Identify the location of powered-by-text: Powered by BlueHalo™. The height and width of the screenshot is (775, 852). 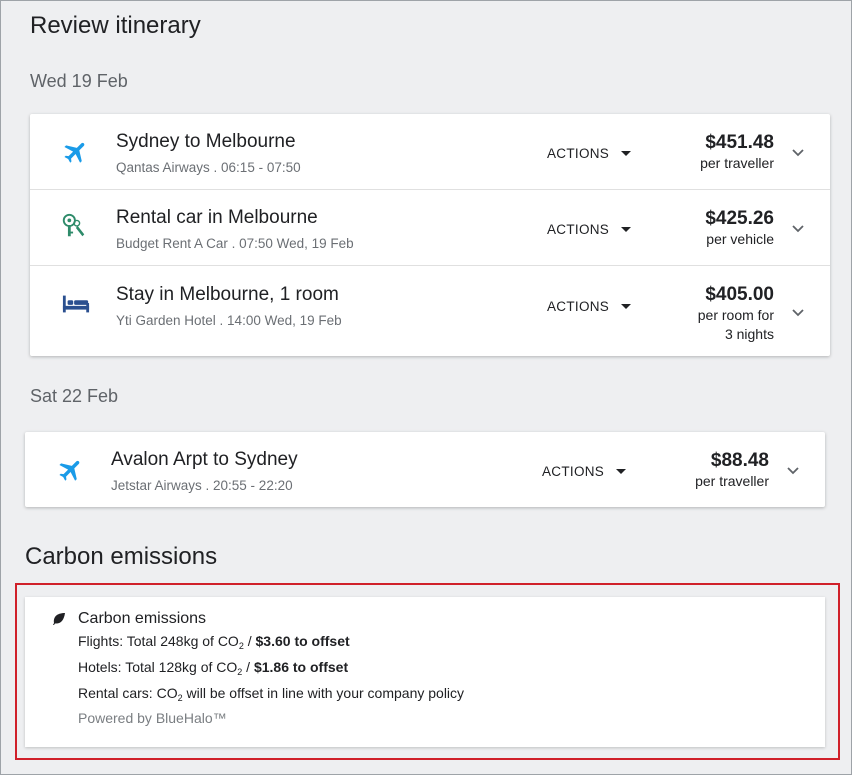
(152, 718).